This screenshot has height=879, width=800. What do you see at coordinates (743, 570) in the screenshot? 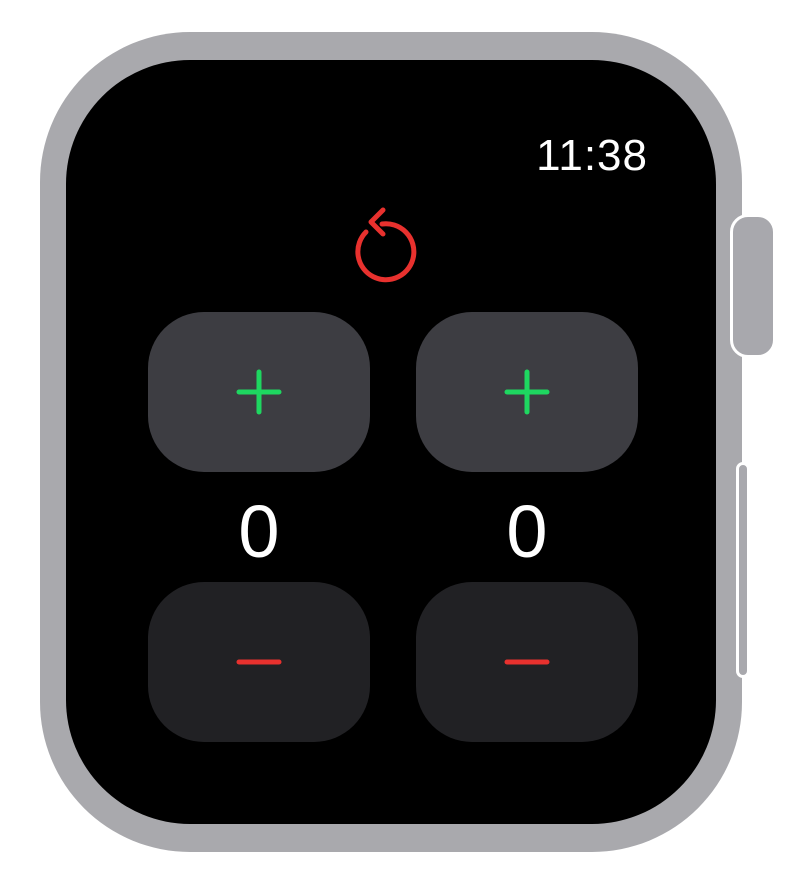
I see `side-button` at bounding box center [743, 570].